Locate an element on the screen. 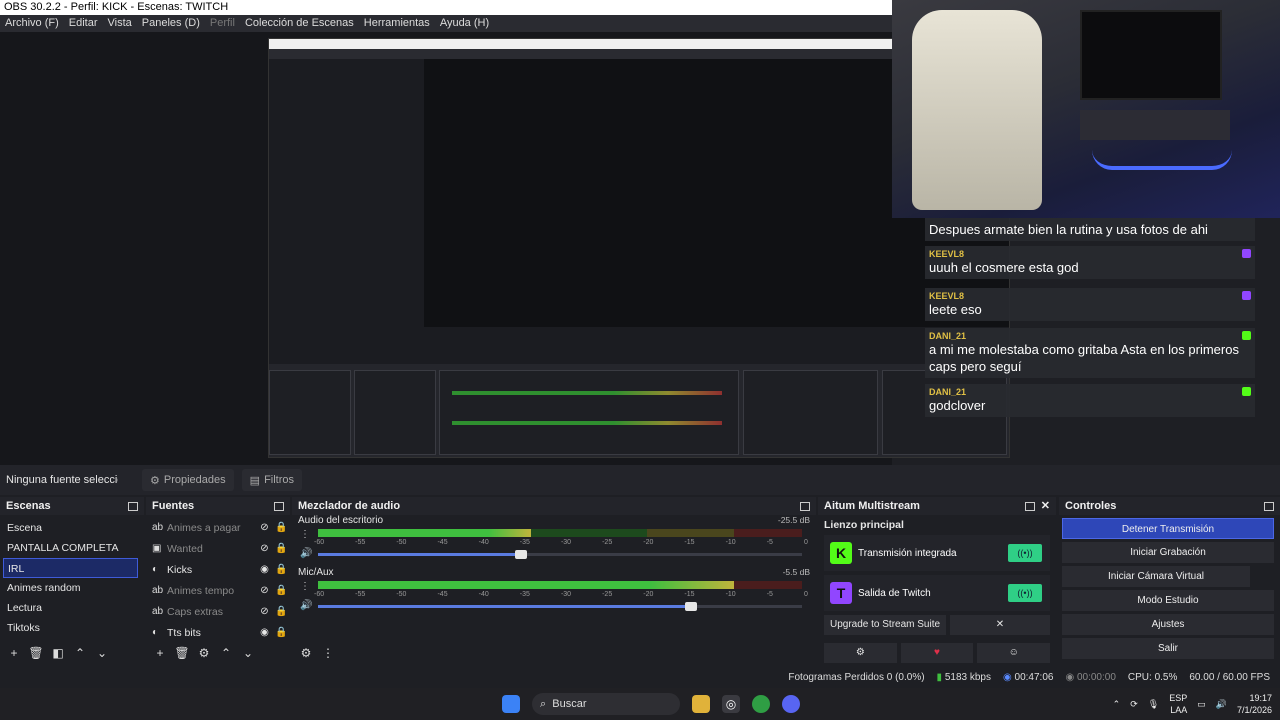  mixer-scale-tick: -20 is located at coordinates (648, 594).